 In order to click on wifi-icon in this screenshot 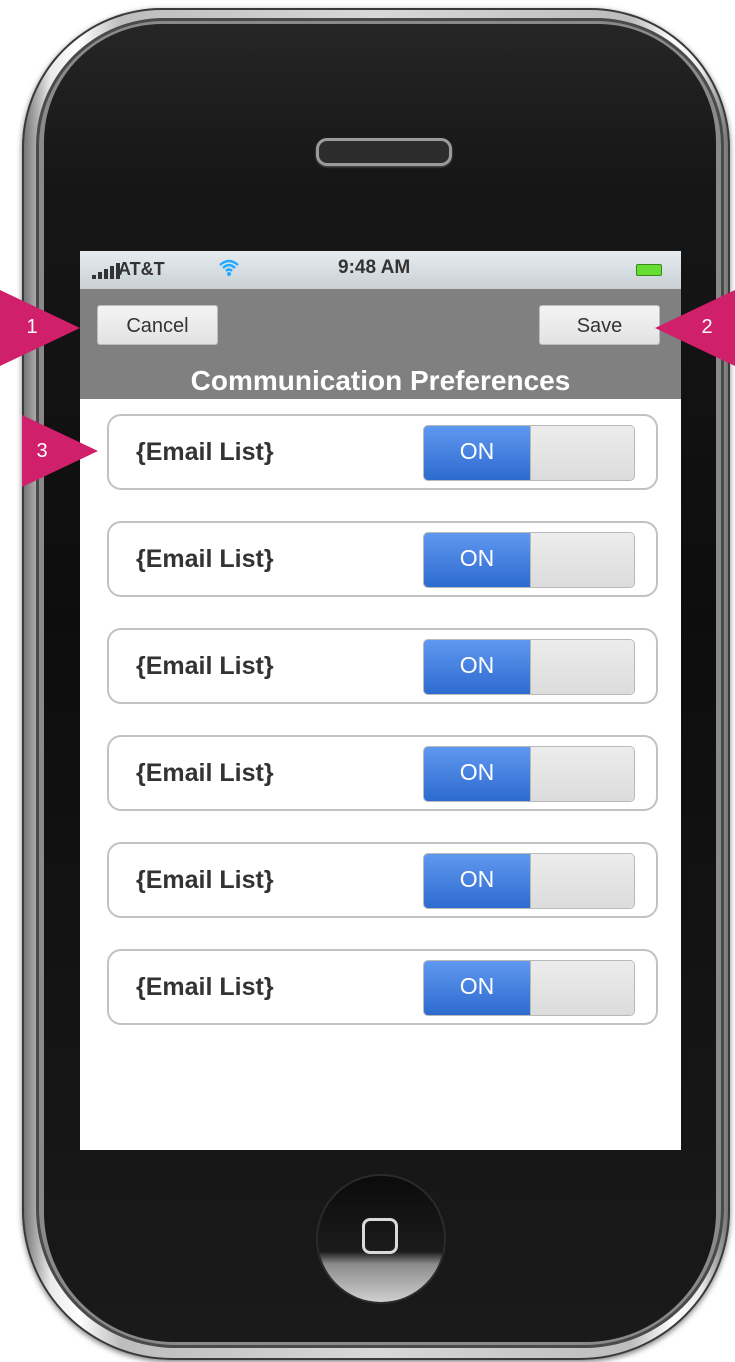, I will do `click(229, 270)`.